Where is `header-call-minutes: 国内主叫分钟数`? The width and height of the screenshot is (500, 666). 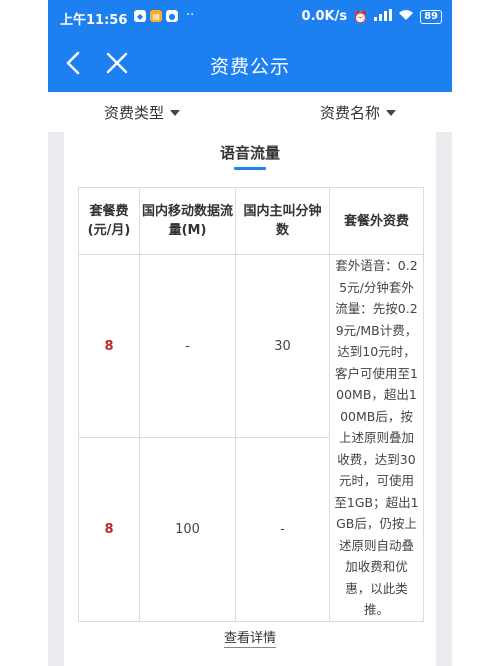 header-call-minutes: 国内主叫分钟数 is located at coordinates (282, 221).